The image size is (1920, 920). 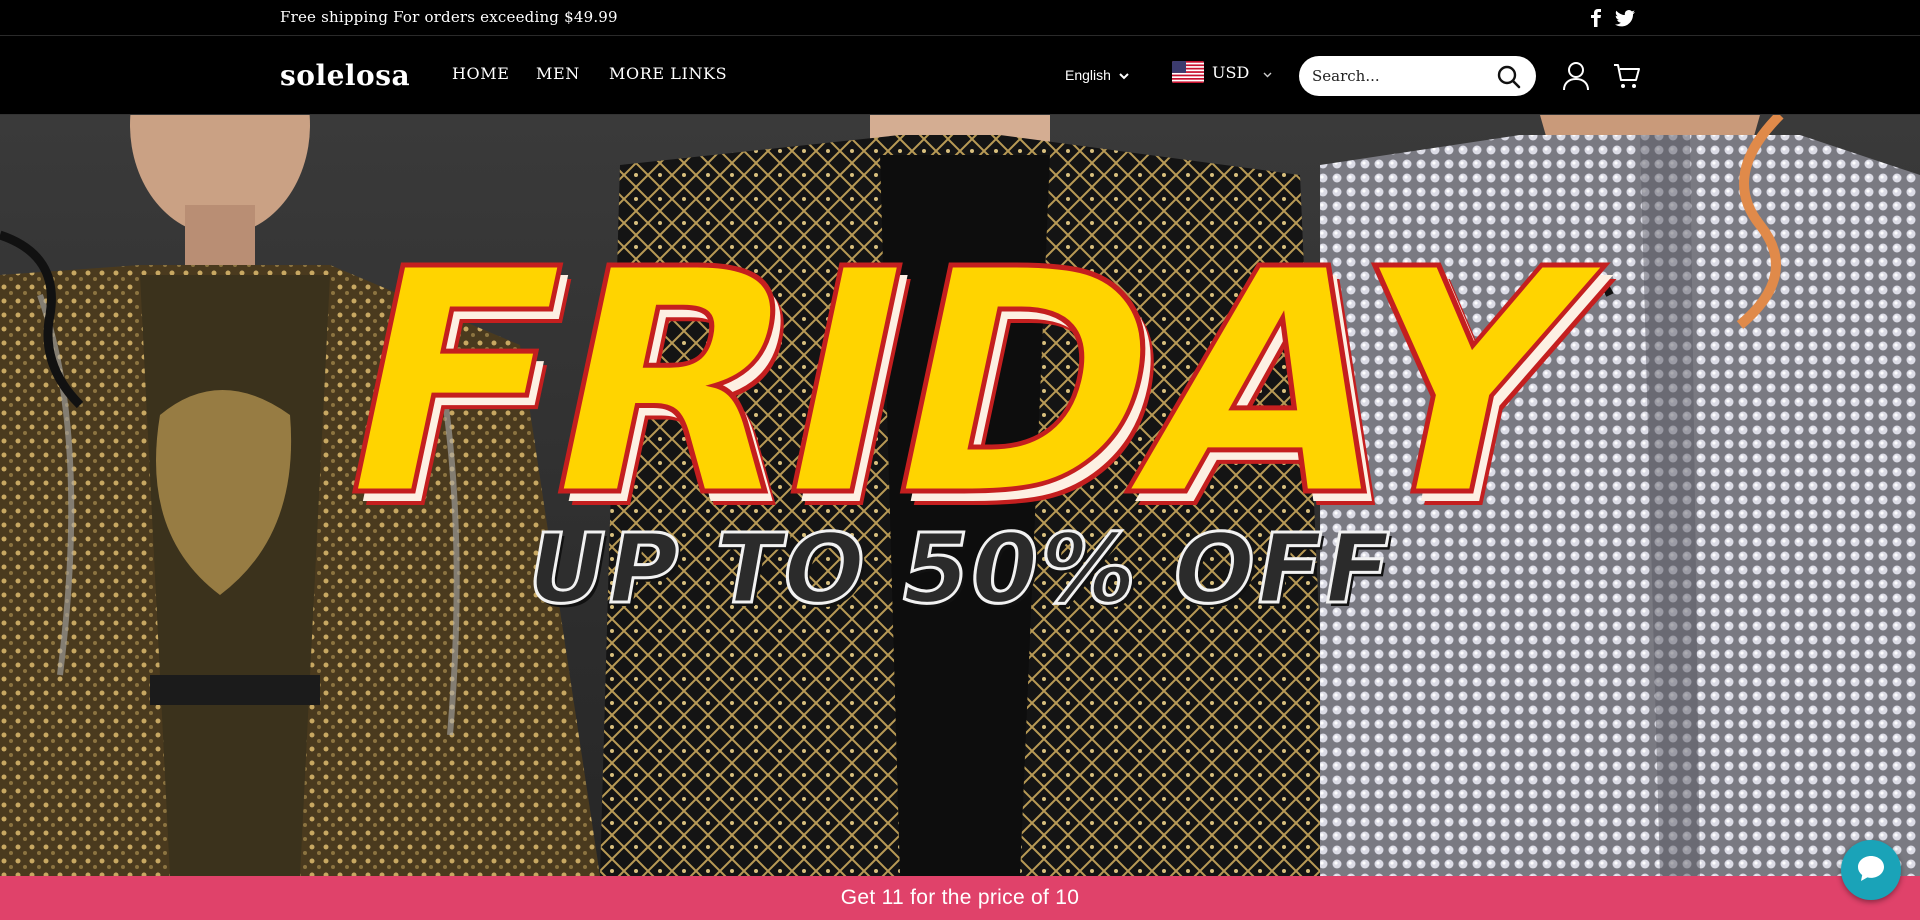 What do you see at coordinates (960, 569) in the screenshot?
I see `hero-subtitle: UP TO 50% OFF` at bounding box center [960, 569].